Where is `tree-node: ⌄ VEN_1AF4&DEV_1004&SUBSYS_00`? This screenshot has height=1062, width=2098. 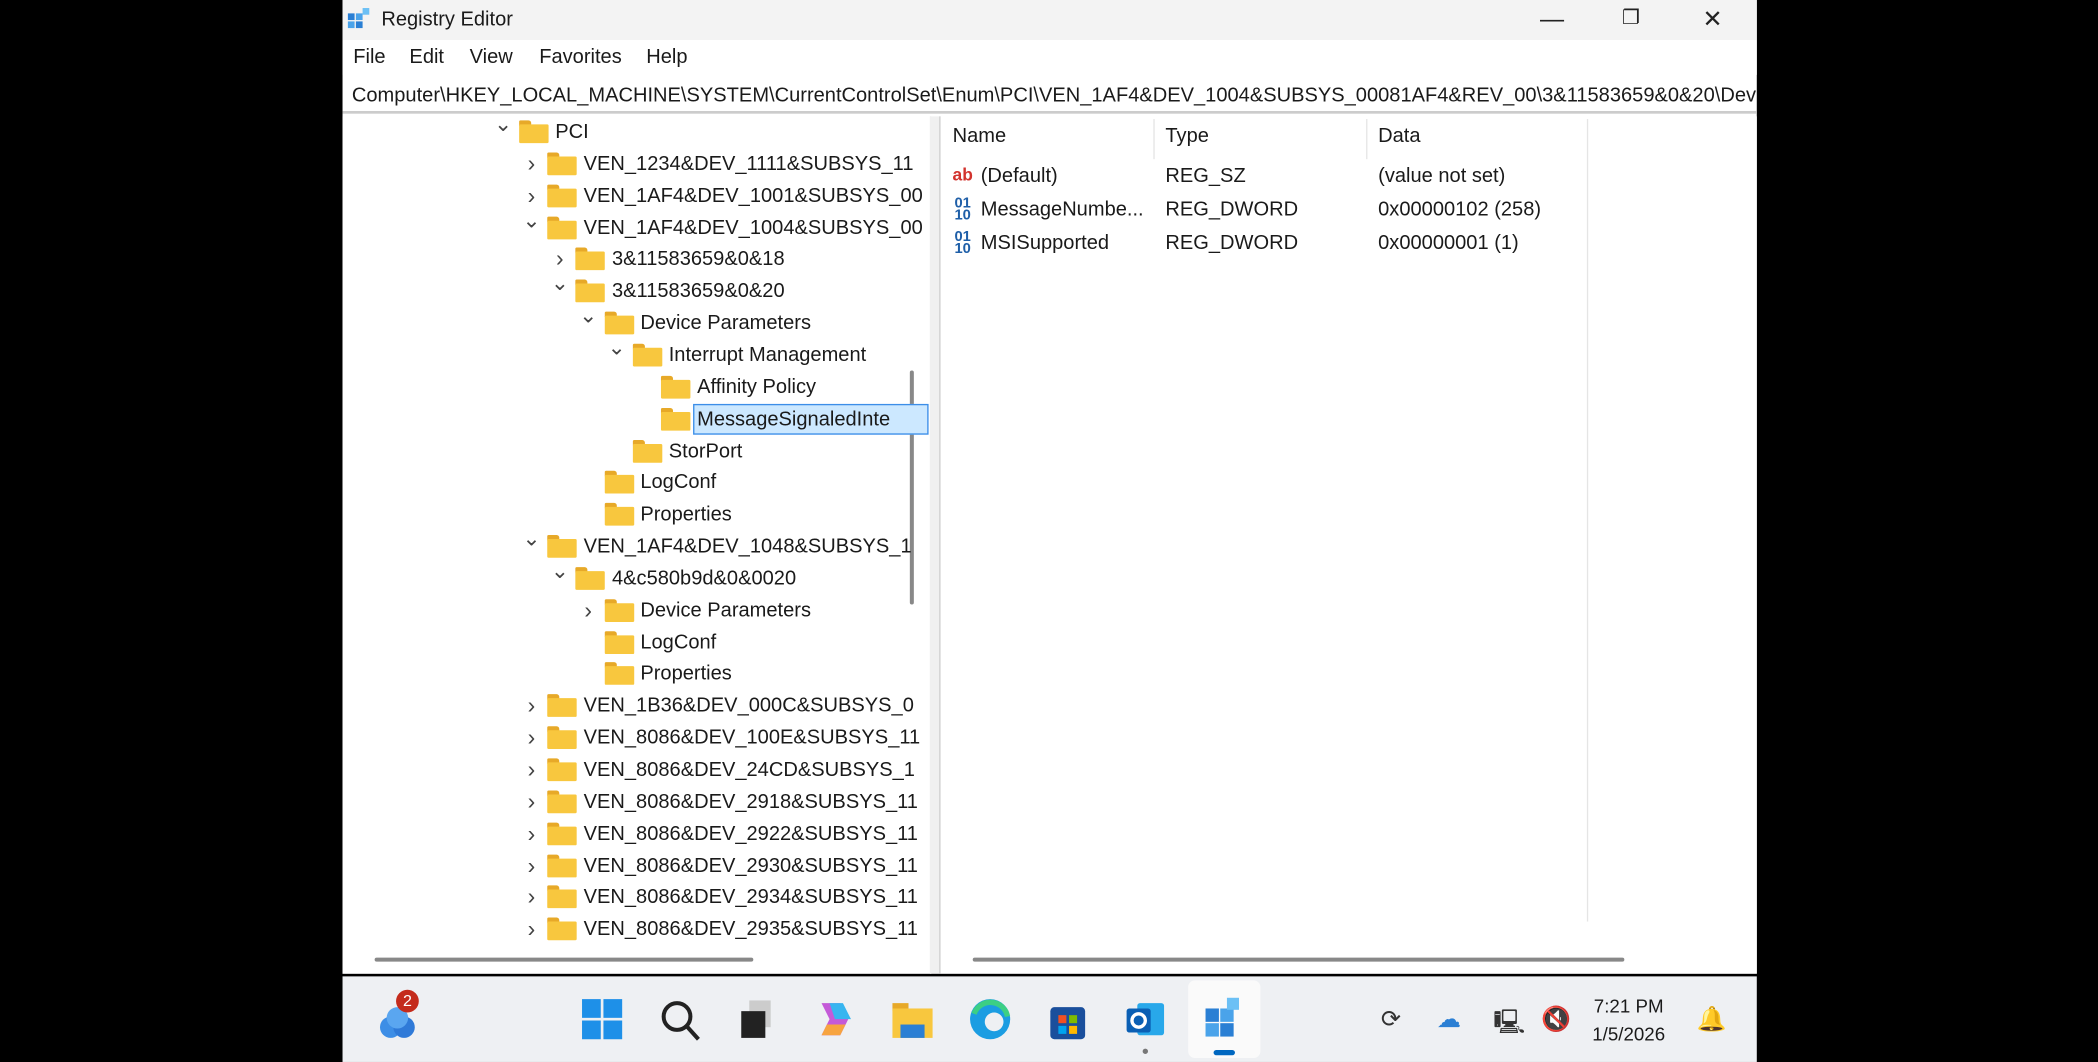
tree-node: ⌄ VEN_1AF4&DEV_1004&SUBSYS_00 is located at coordinates (636, 226).